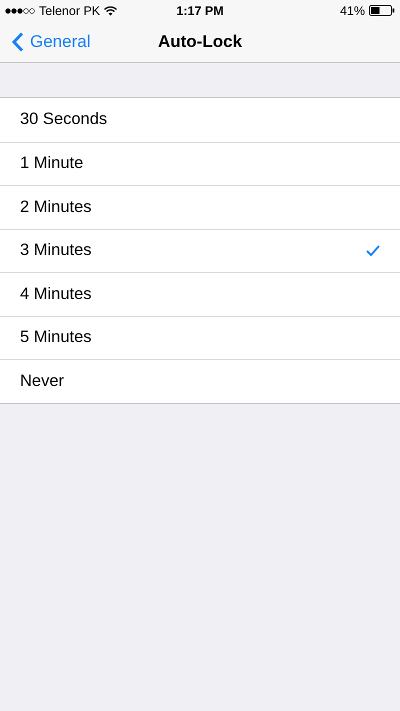 Image resolution: width=400 pixels, height=711 pixels. Describe the element at coordinates (42, 381) in the screenshot. I see `option-label: Never` at that location.